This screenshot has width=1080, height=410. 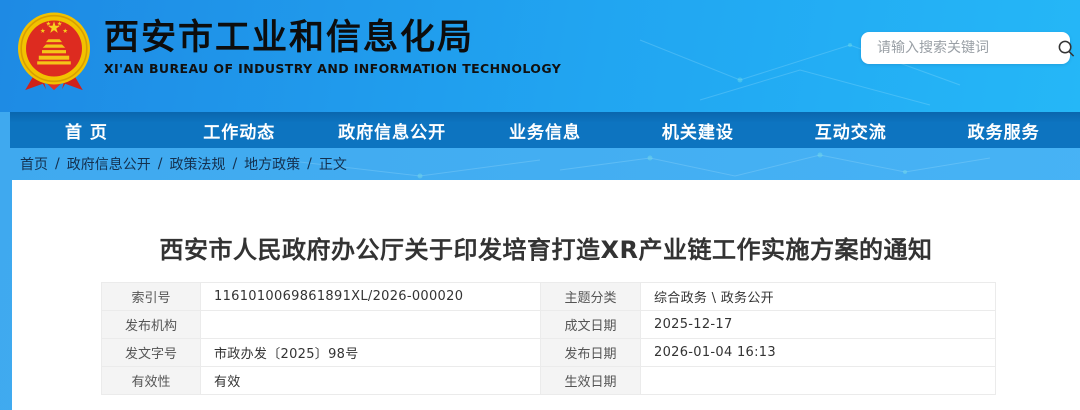 I want to click on nav-item-home: 首 页, so click(x=86, y=130).